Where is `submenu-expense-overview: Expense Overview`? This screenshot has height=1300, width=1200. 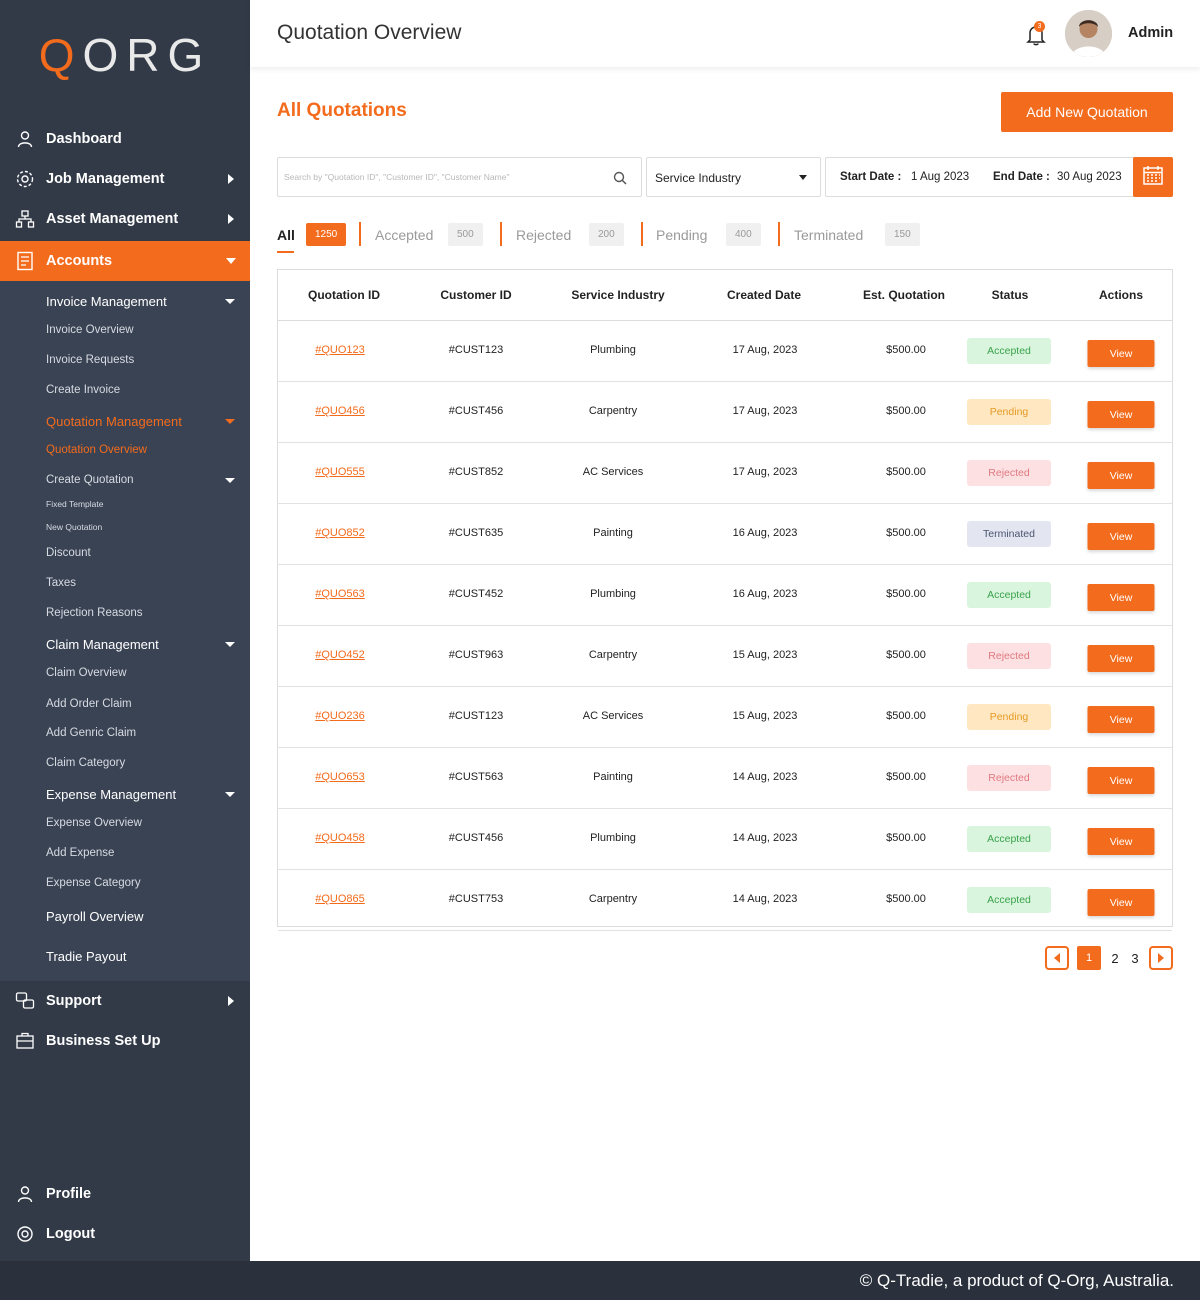 submenu-expense-overview: Expense Overview is located at coordinates (94, 823).